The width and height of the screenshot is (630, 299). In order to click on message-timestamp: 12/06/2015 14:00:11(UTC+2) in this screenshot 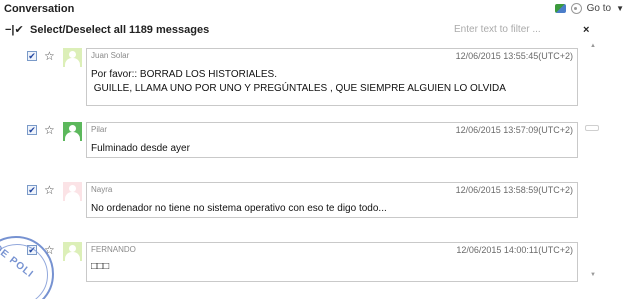, I will do `click(514, 250)`.